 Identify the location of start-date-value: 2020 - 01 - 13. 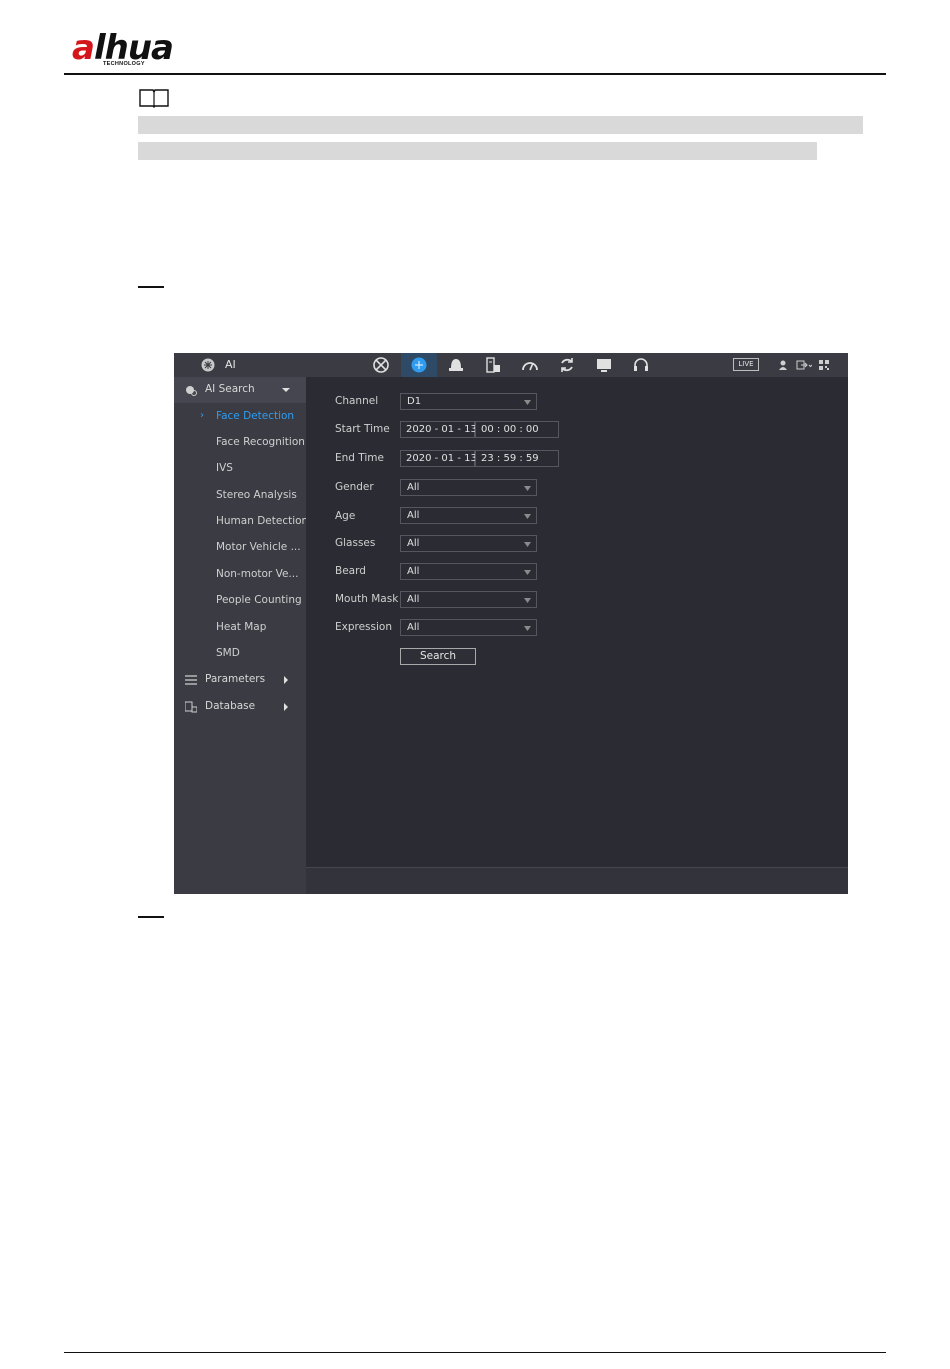
(441, 429).